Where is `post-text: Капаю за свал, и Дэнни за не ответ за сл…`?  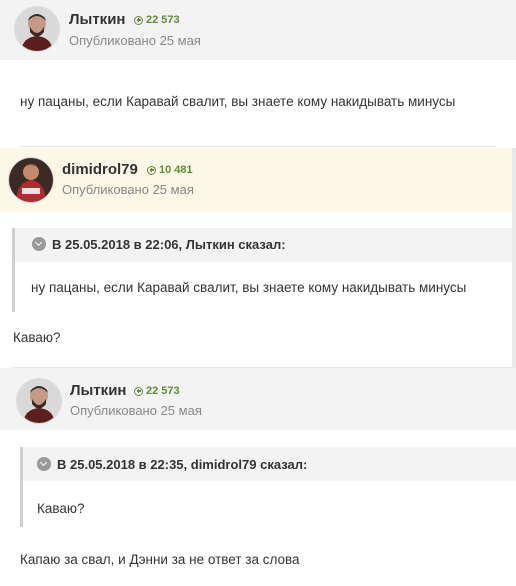
post-text: Капаю за свал, и Дэнни за не ответ за сл… is located at coordinates (160, 559).